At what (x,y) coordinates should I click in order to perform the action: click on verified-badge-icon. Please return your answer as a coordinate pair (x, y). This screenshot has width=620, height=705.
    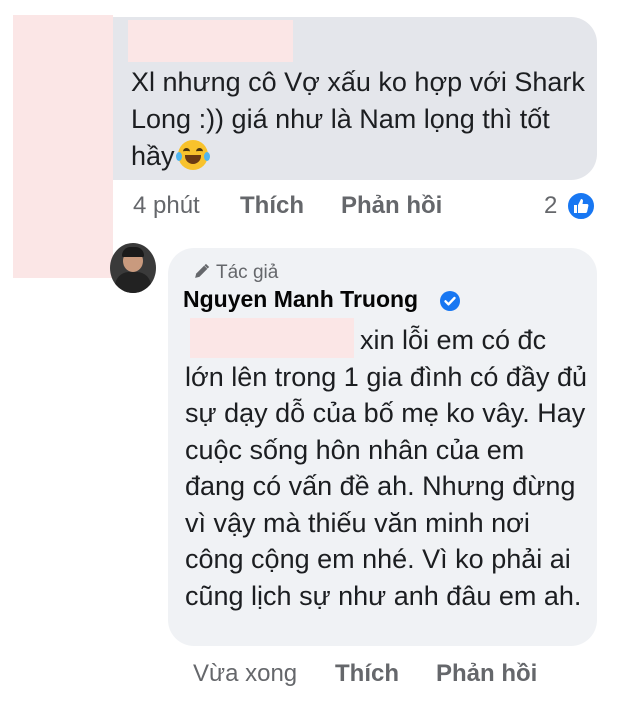
    Looking at the image, I should click on (450, 301).